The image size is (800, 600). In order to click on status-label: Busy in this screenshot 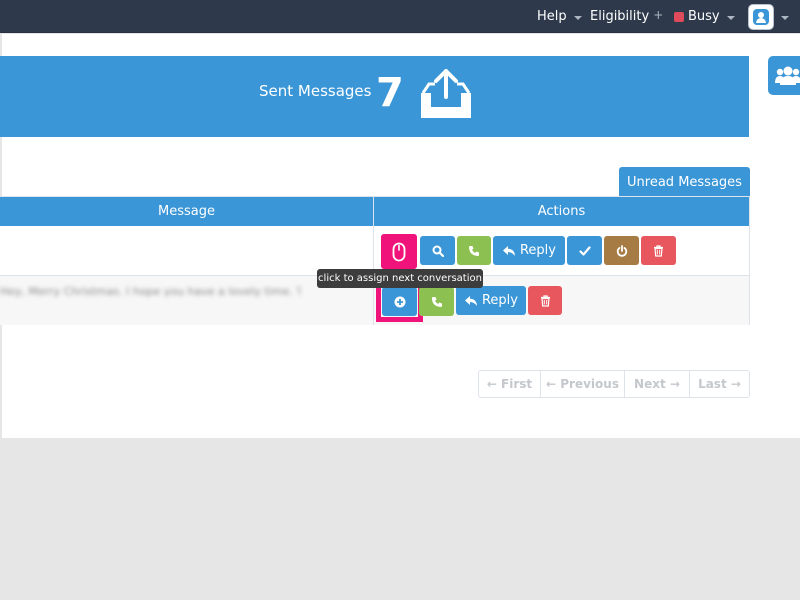, I will do `click(704, 16)`.